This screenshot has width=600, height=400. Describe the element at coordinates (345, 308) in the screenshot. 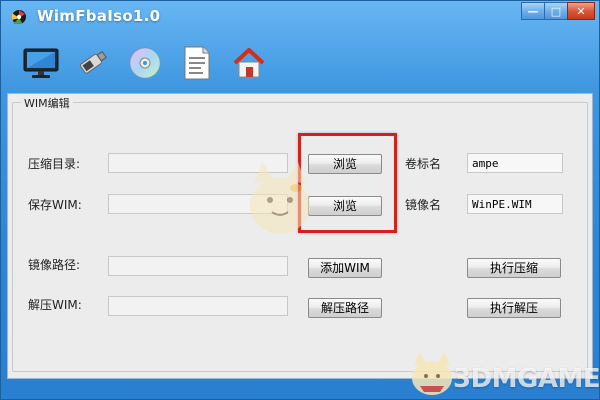

I see `extract-path-button: 解压路径` at that location.